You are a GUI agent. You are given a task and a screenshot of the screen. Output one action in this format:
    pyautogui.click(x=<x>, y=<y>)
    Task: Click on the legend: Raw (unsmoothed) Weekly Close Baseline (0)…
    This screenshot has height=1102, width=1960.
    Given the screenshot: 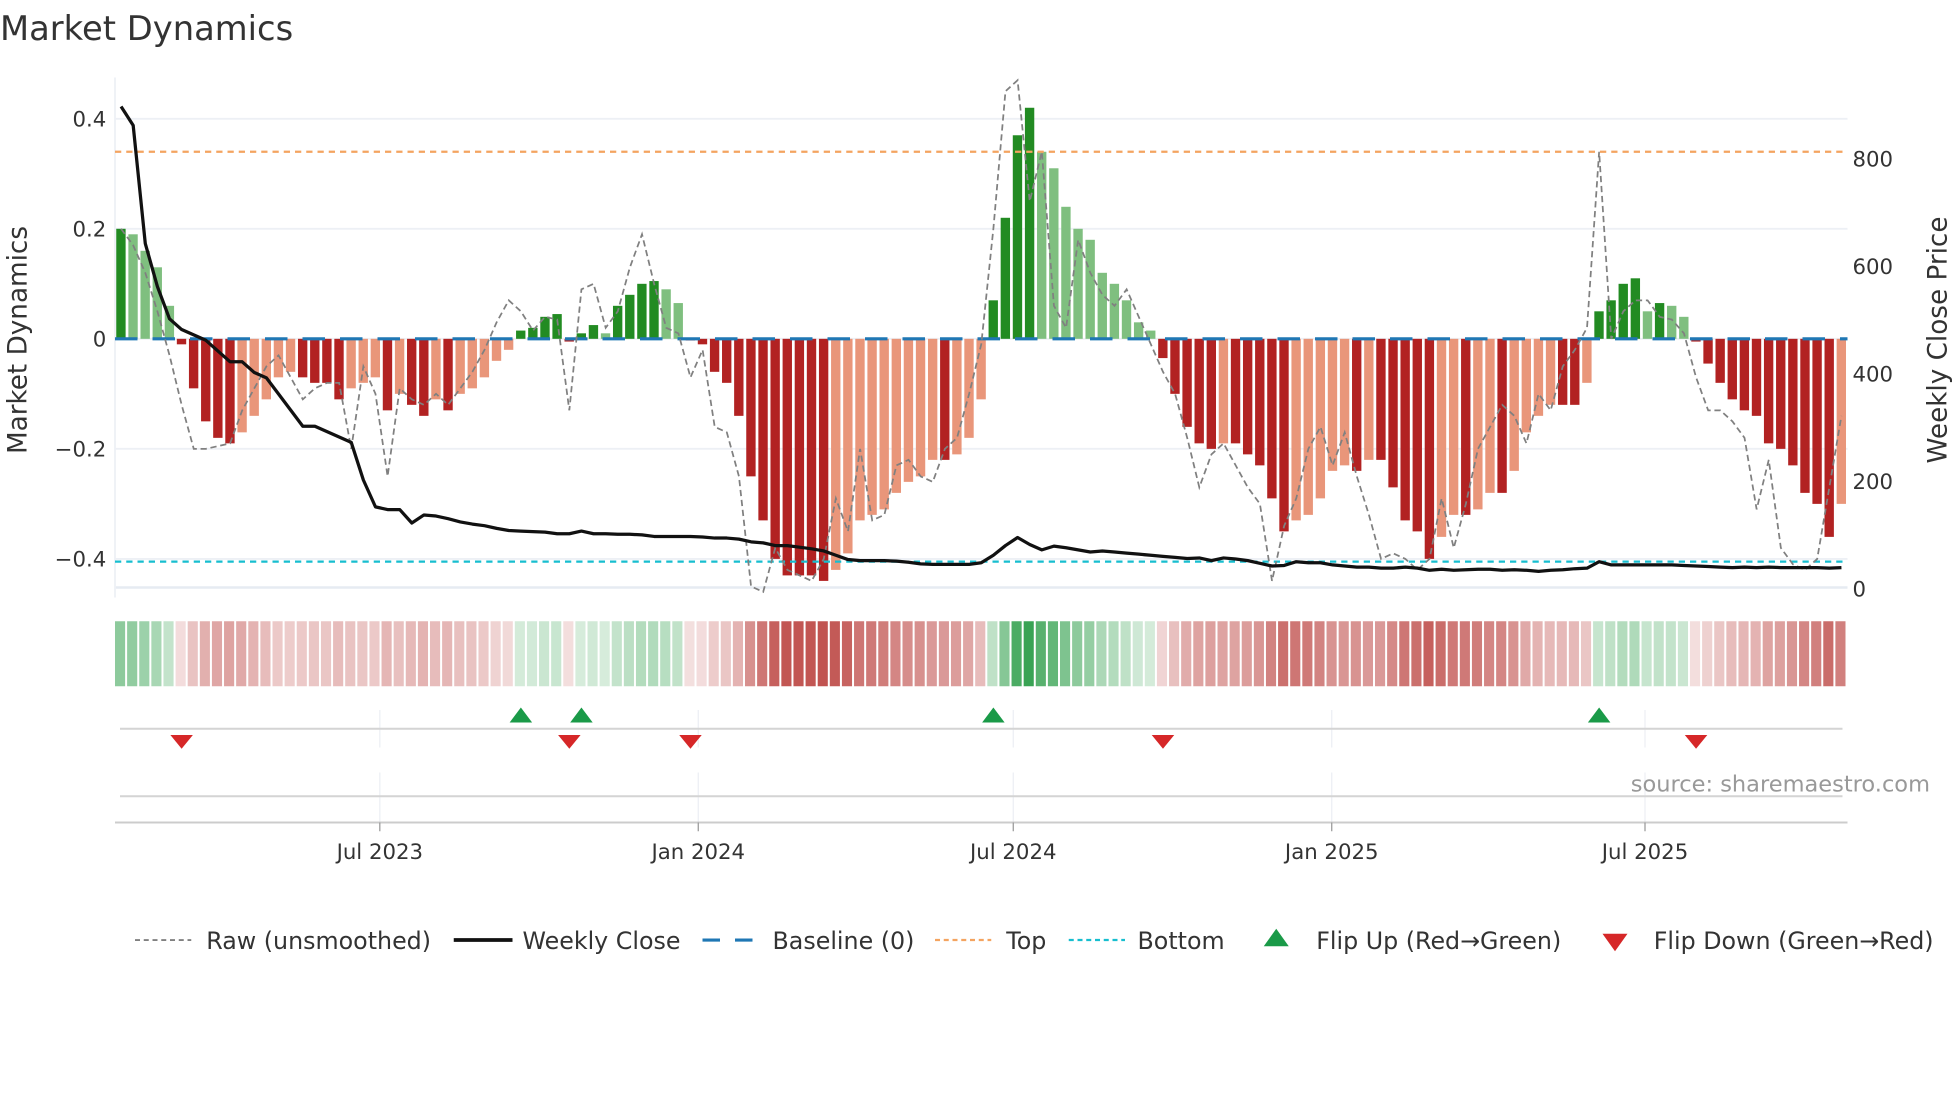 What is the action you would take?
    pyautogui.click(x=1034, y=941)
    